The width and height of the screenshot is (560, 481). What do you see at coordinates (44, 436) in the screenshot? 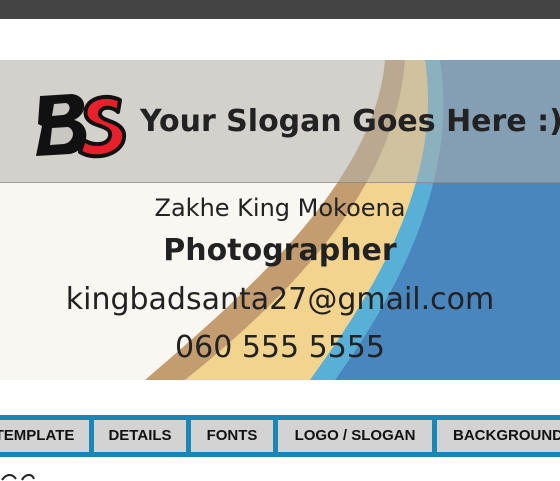
I see `tab-template: TEMPLATE` at bounding box center [44, 436].